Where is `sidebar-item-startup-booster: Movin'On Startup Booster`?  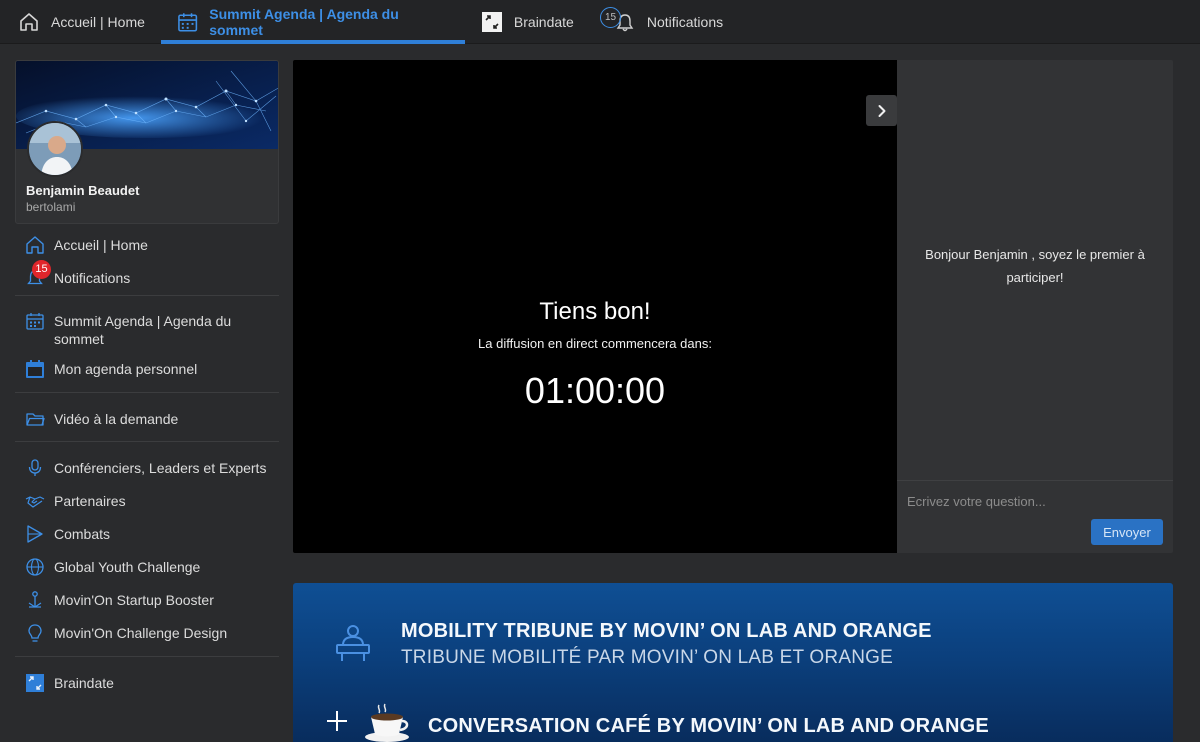
sidebar-item-startup-booster: Movin'On Startup Booster is located at coordinates (147, 602).